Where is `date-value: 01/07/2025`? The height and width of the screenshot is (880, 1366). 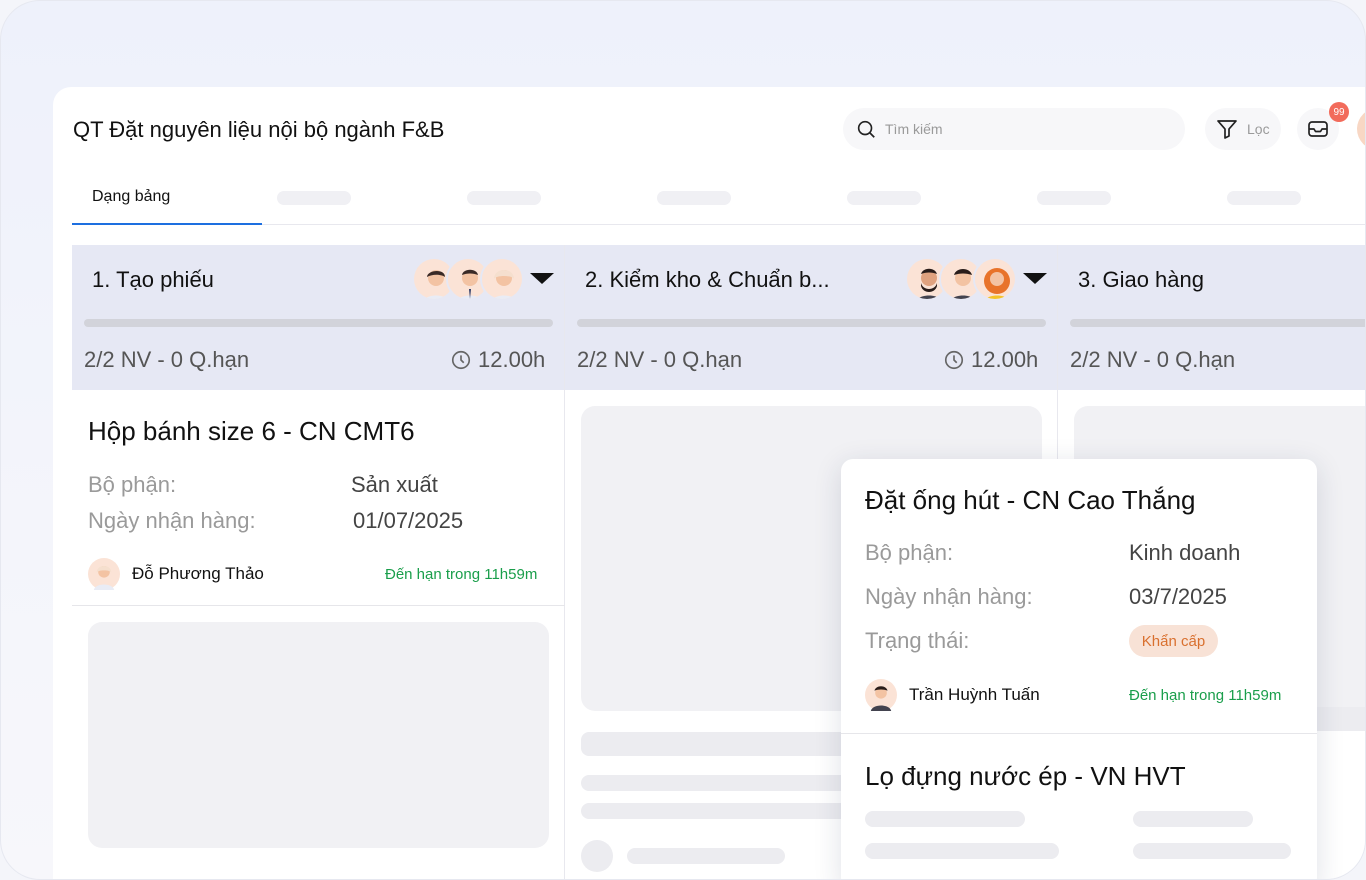
date-value: 01/07/2025 is located at coordinates (408, 520).